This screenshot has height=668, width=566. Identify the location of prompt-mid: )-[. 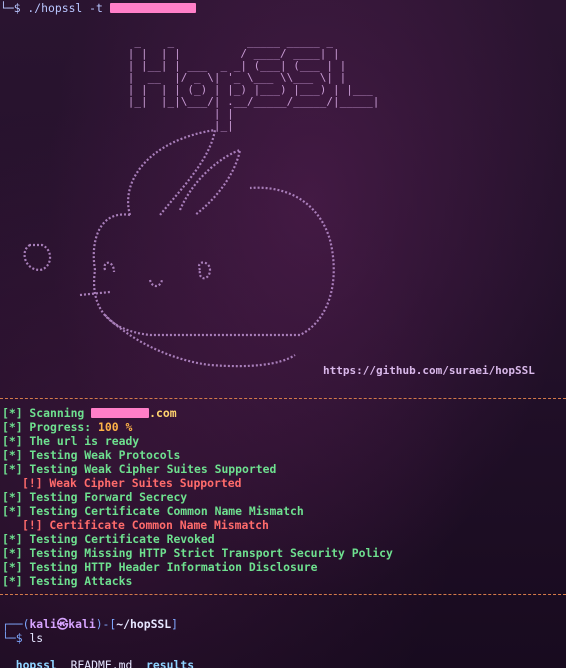
(106, 624).